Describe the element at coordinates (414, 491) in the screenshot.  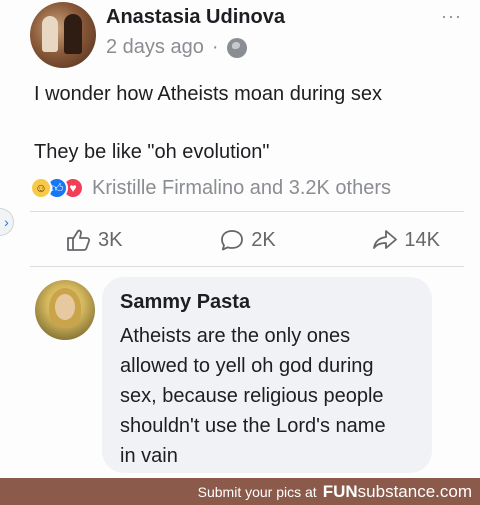
I see `footer-brand-suffix: substance.com` at that location.